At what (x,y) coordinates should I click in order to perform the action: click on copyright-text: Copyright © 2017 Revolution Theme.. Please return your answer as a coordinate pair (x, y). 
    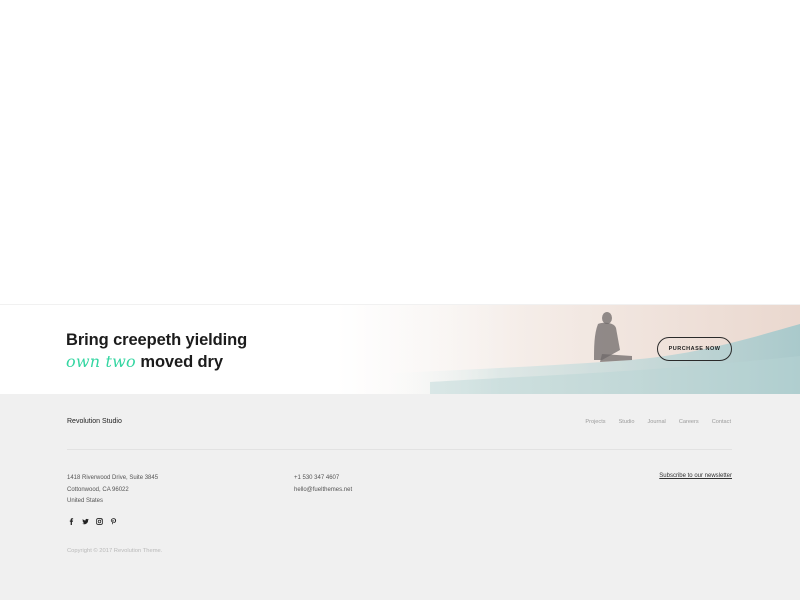
    Looking at the image, I should click on (115, 551).